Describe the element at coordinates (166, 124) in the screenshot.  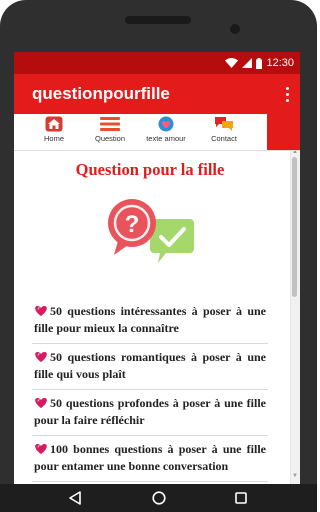
I see `heart-globe-icon` at that location.